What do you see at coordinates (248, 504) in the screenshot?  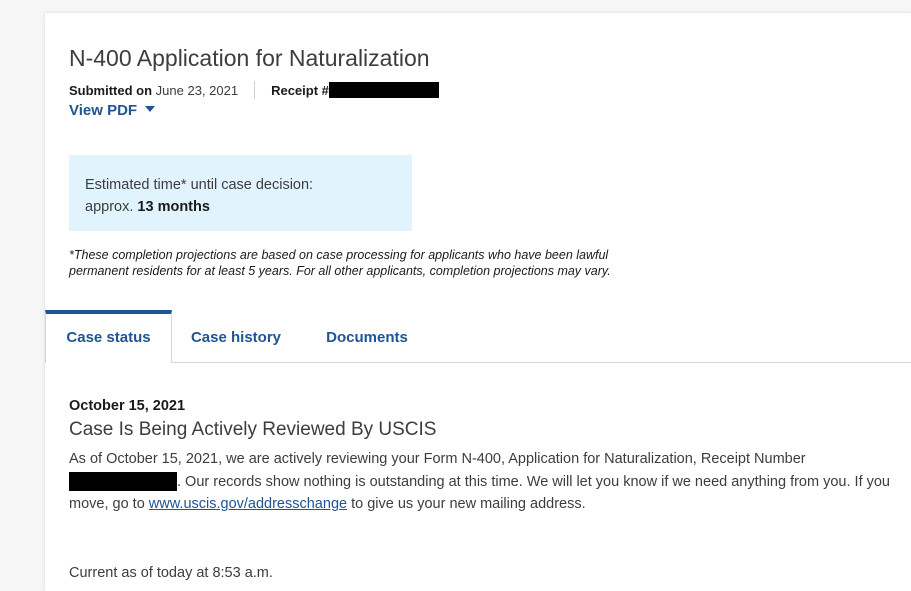 I see `address-change-link: www.uscis.gov/addresschange` at bounding box center [248, 504].